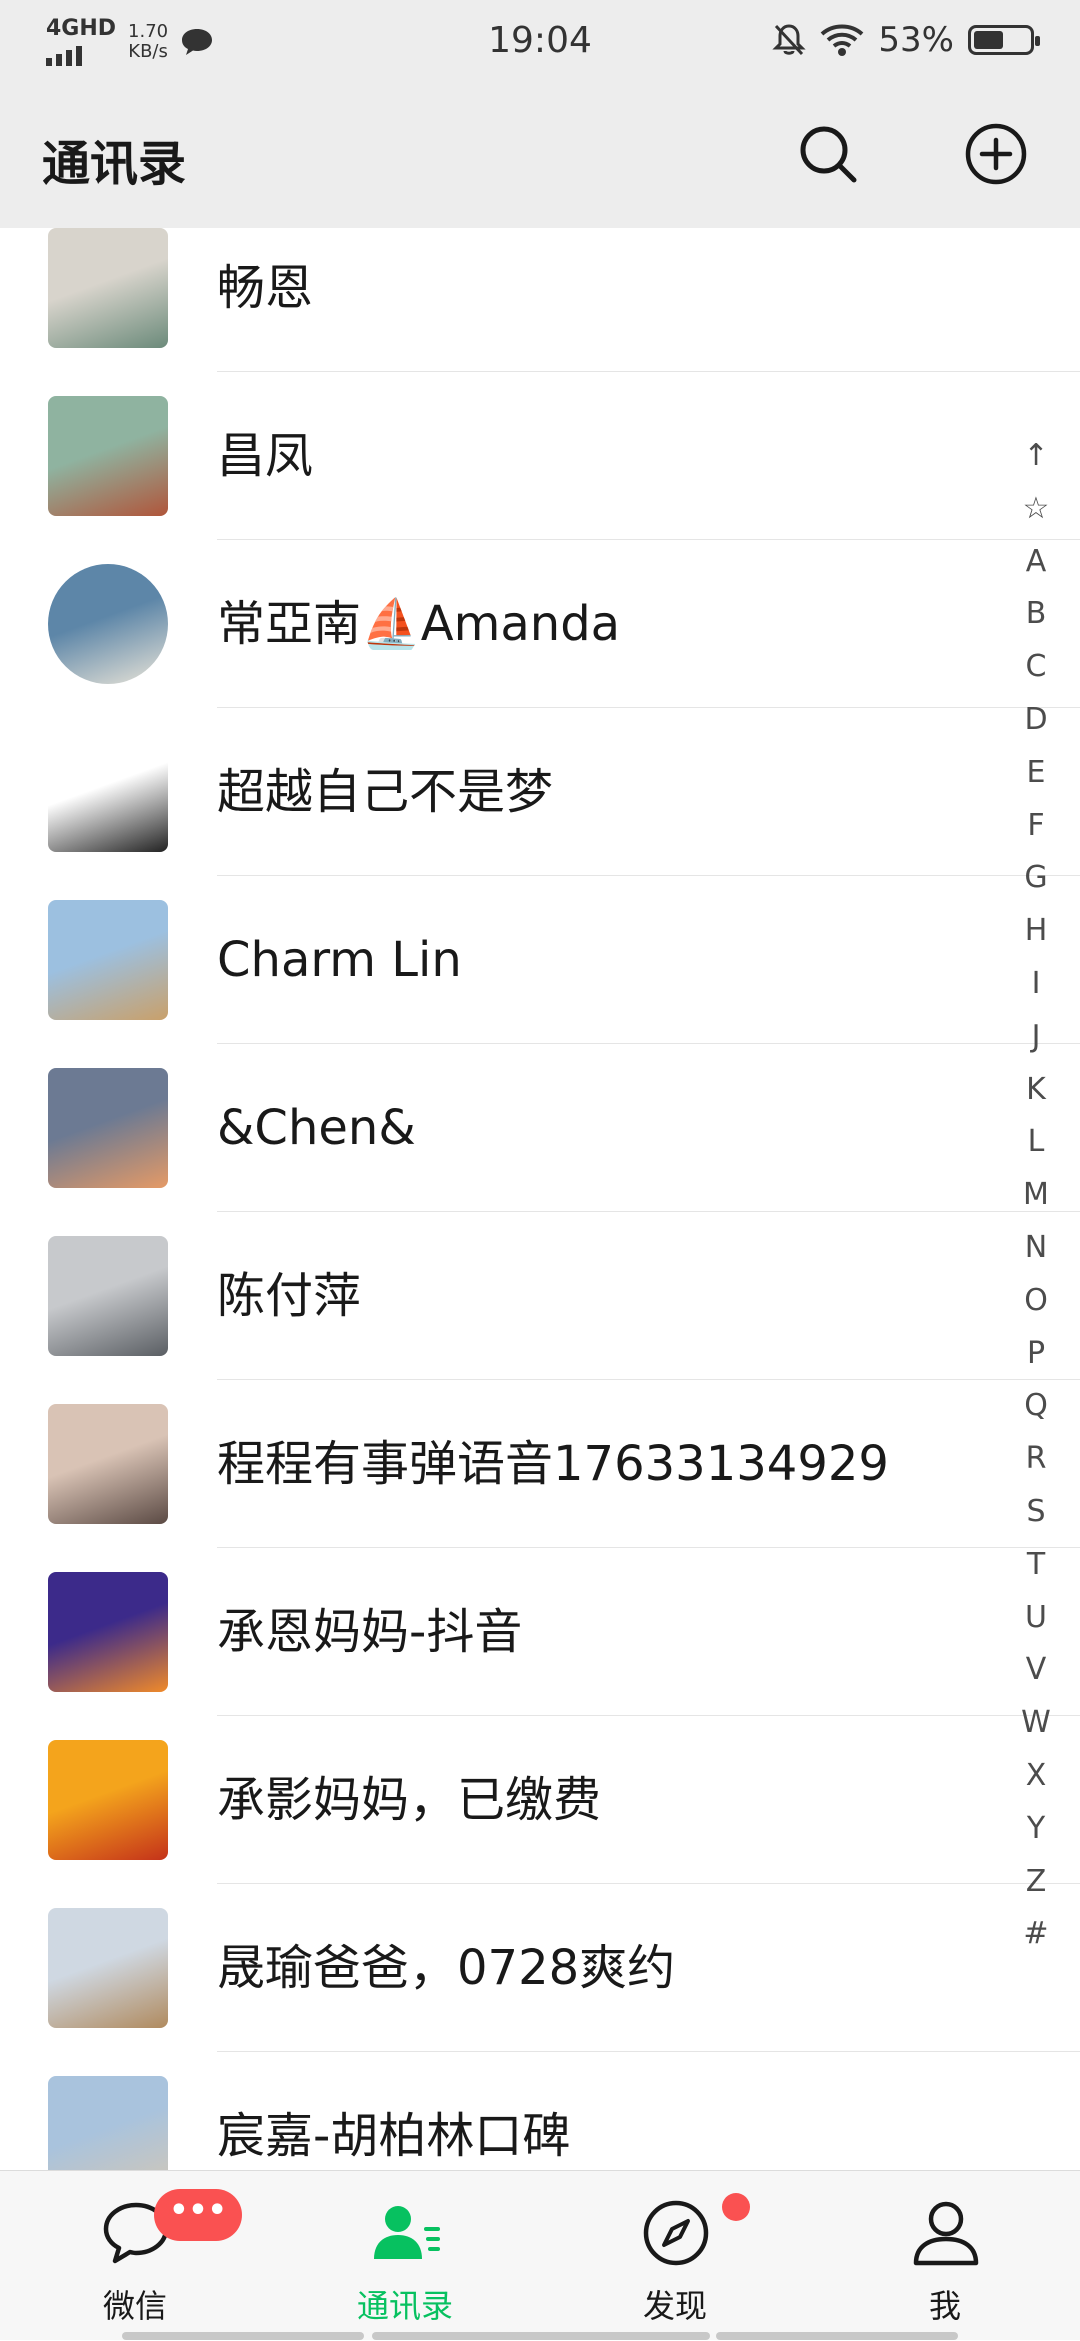 This screenshot has width=1080, height=2341. I want to click on bottom-tab-bar: ••• 微信 通讯录 发现 我, so click(540, 2255).